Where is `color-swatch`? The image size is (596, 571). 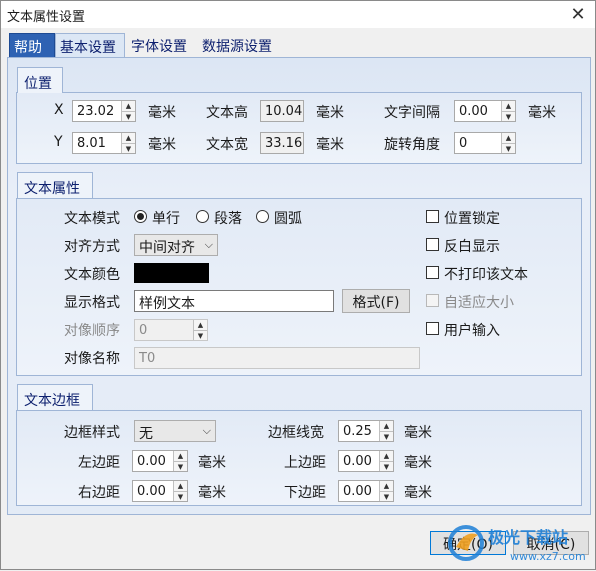
color-swatch is located at coordinates (171, 273).